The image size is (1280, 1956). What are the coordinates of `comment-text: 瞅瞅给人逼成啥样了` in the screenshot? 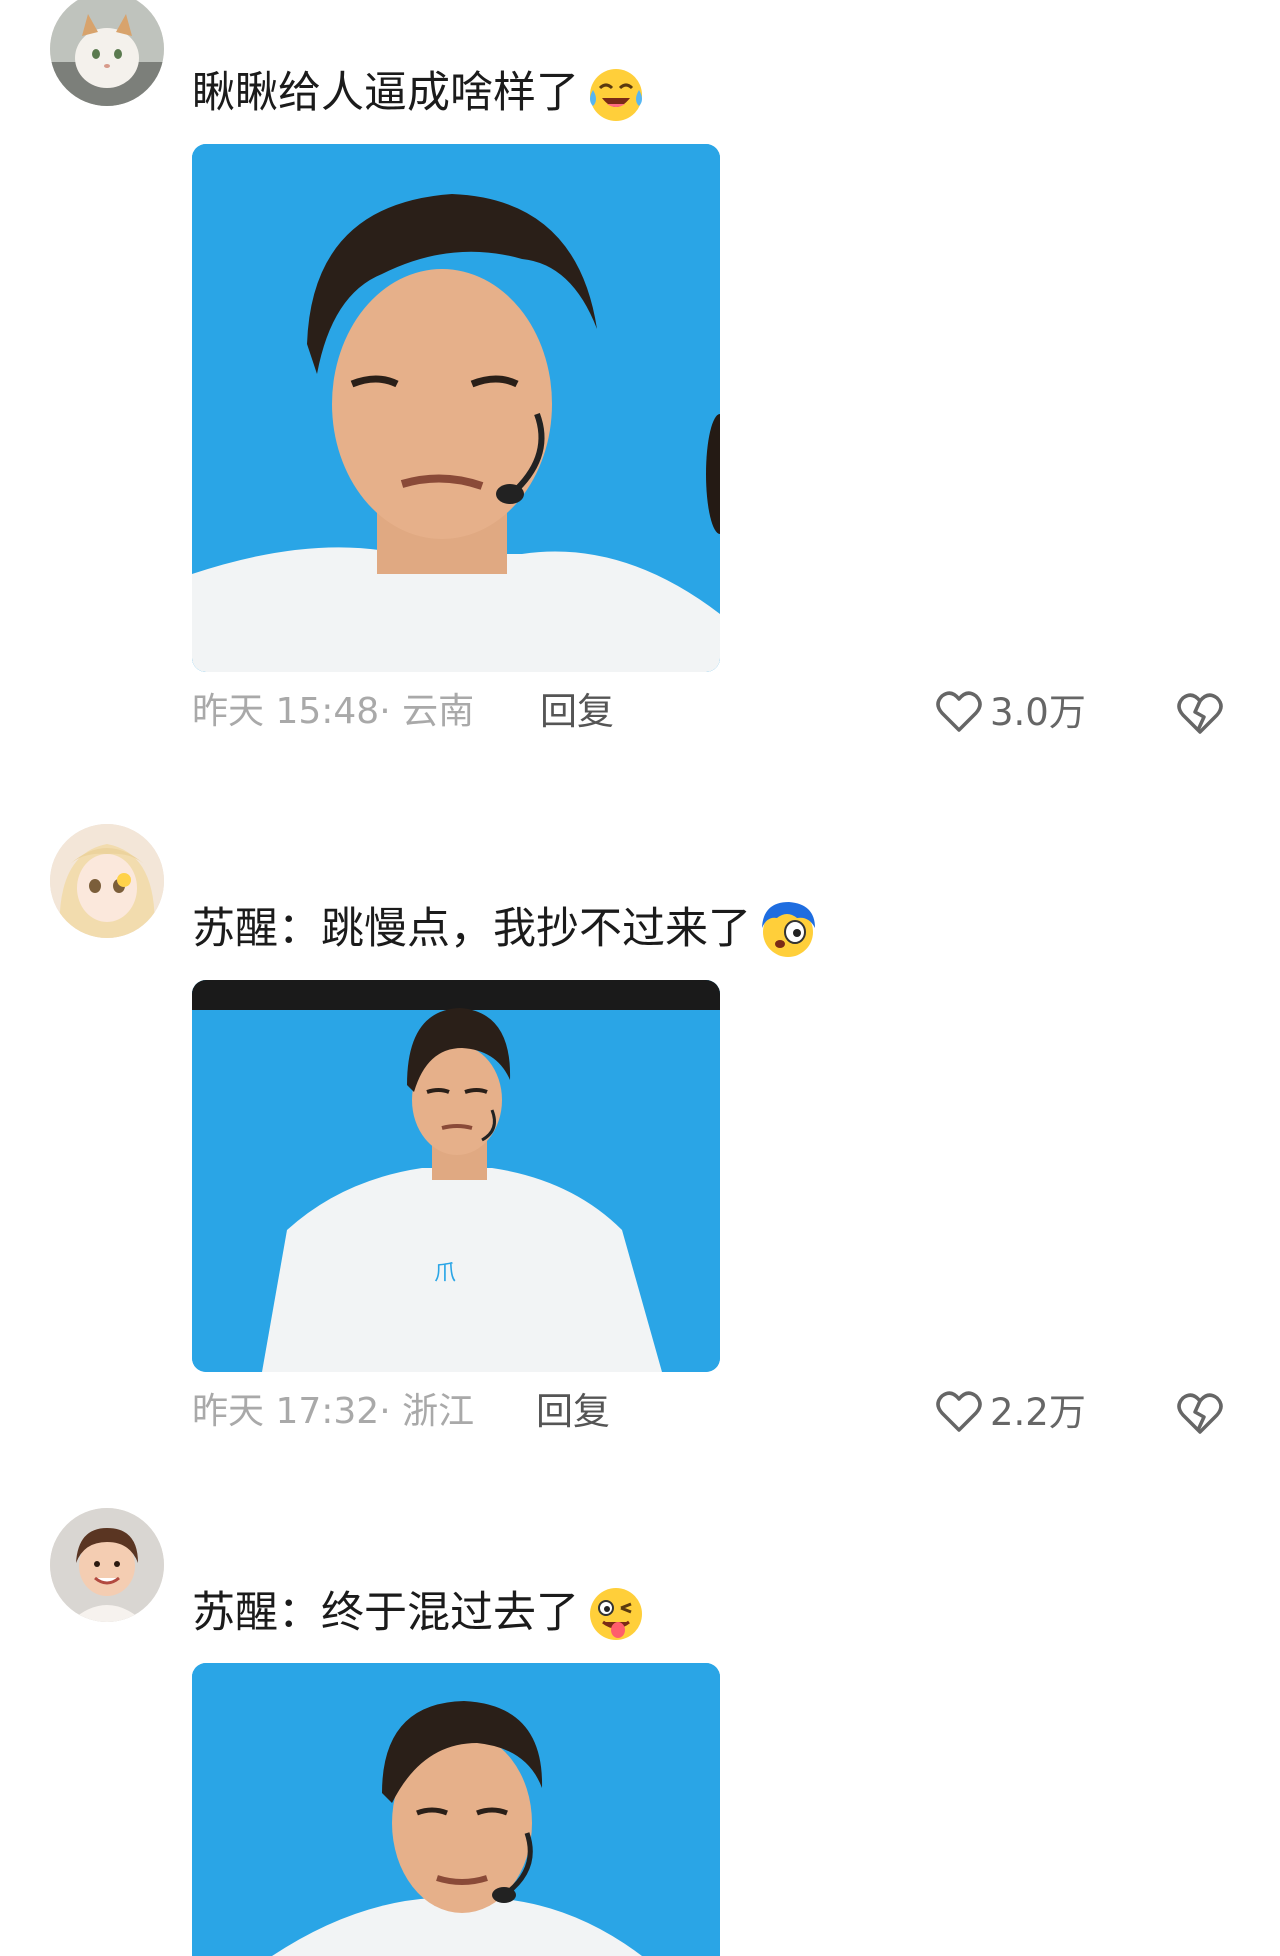 It's located at (385, 93).